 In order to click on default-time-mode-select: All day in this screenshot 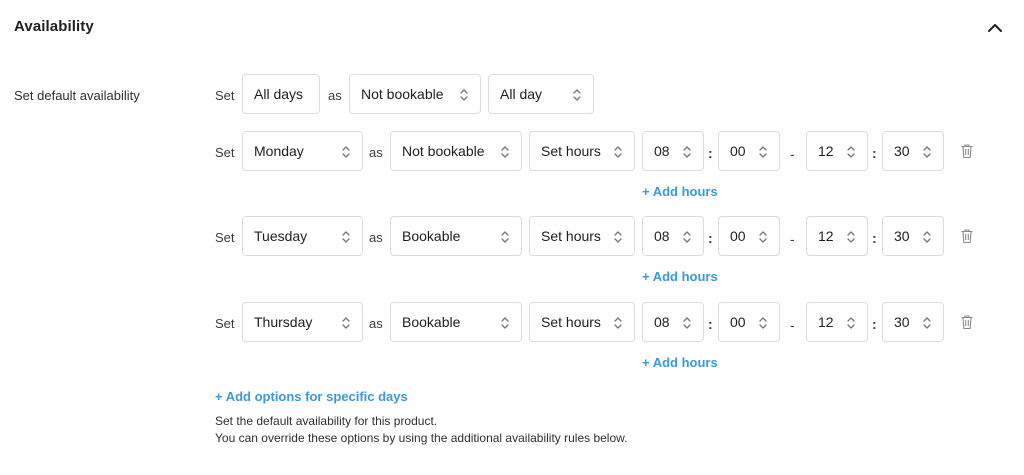, I will do `click(541, 94)`.